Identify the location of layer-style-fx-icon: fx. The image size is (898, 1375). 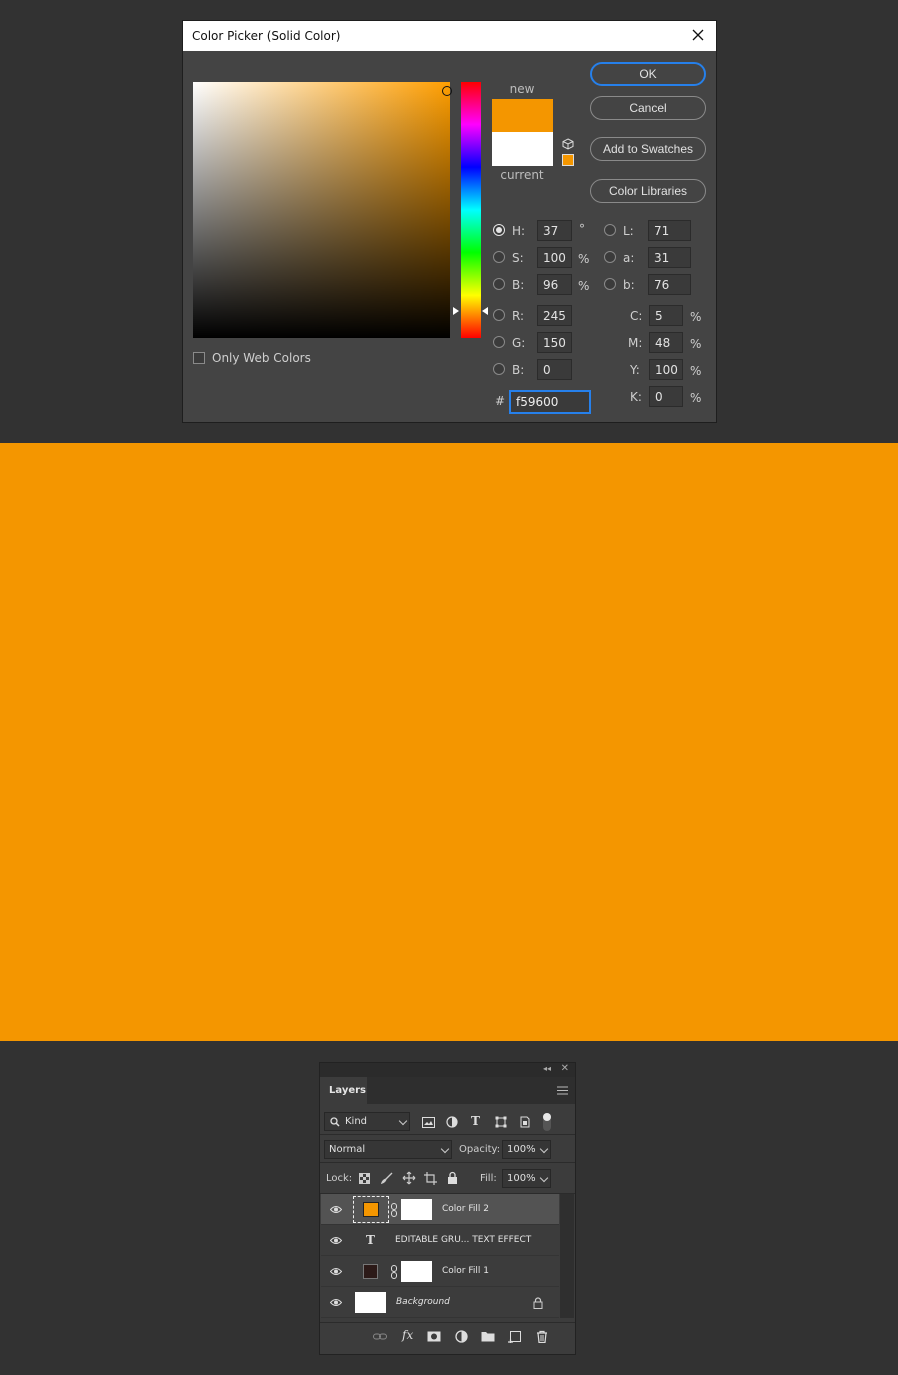
(407, 1335).